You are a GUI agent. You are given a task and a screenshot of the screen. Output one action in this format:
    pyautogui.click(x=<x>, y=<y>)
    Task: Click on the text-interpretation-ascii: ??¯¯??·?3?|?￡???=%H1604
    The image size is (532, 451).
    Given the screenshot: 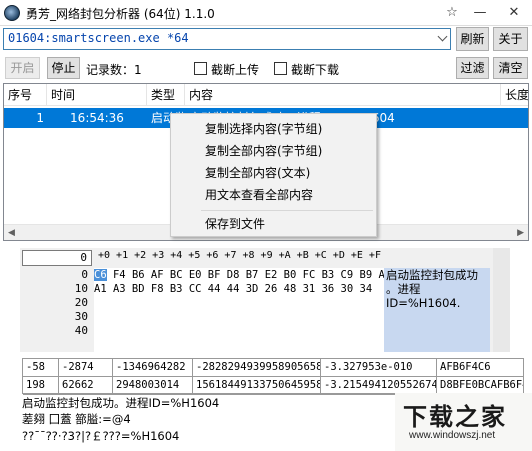 What is the action you would take?
    pyautogui.click(x=101, y=436)
    